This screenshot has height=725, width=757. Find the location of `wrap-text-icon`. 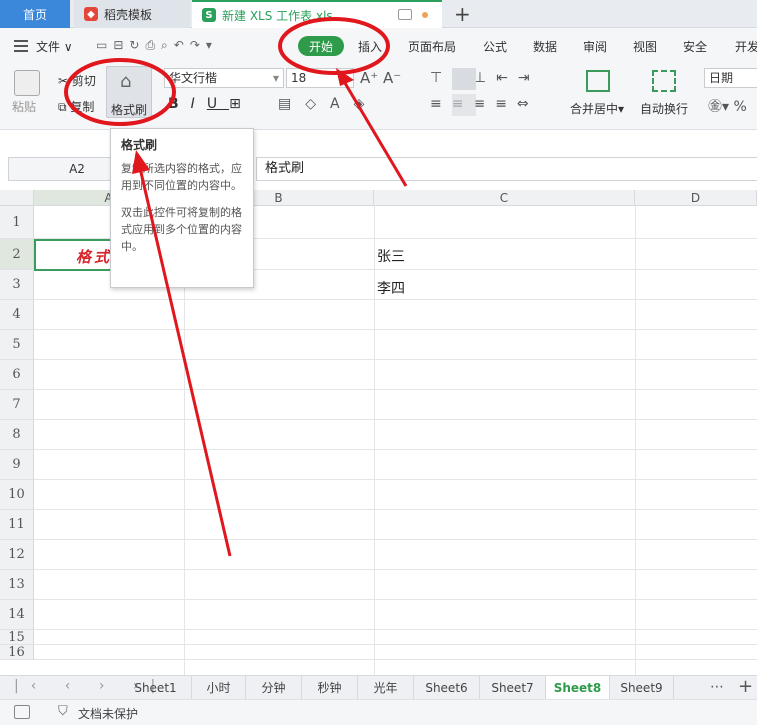

wrap-text-icon is located at coordinates (664, 81).